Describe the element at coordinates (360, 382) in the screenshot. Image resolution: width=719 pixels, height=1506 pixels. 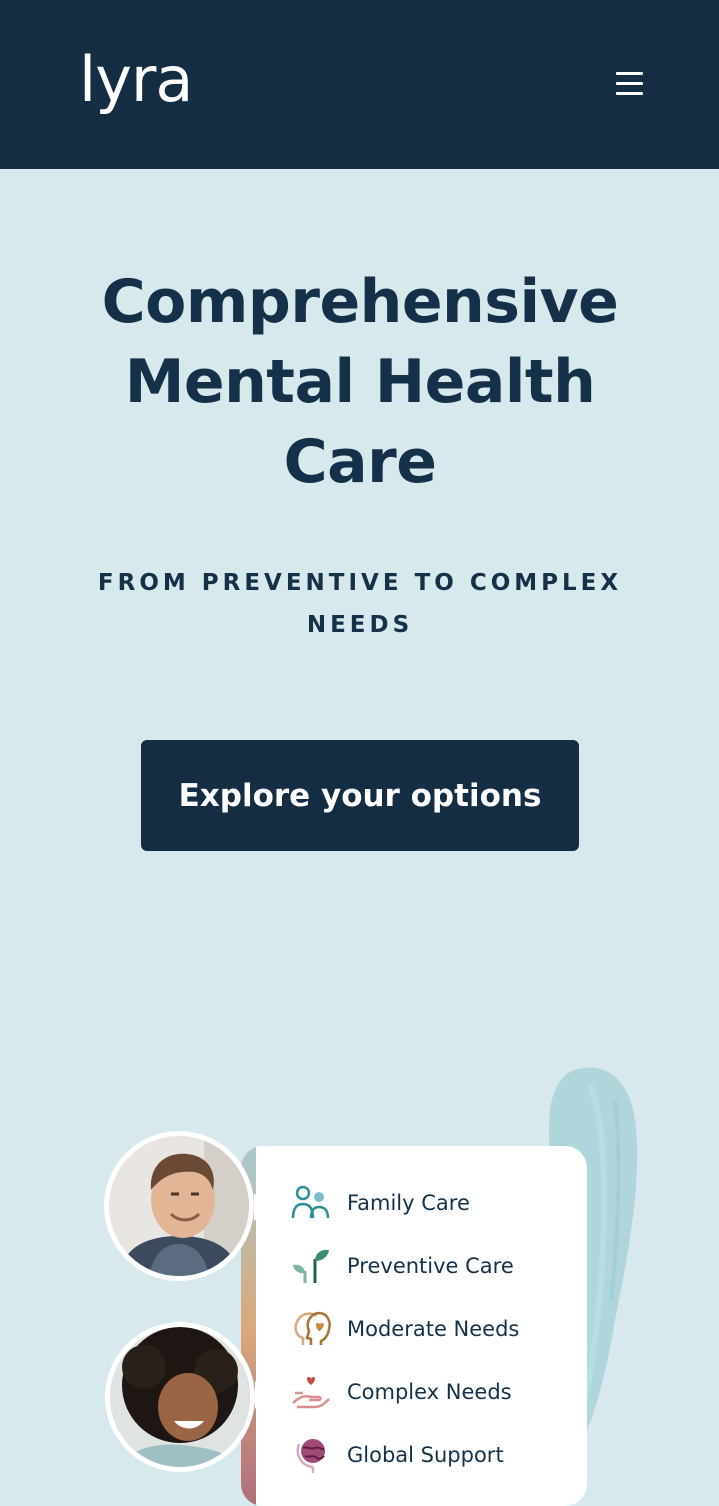
I see `hero-title: Comprehensive Mental Health Care` at that location.